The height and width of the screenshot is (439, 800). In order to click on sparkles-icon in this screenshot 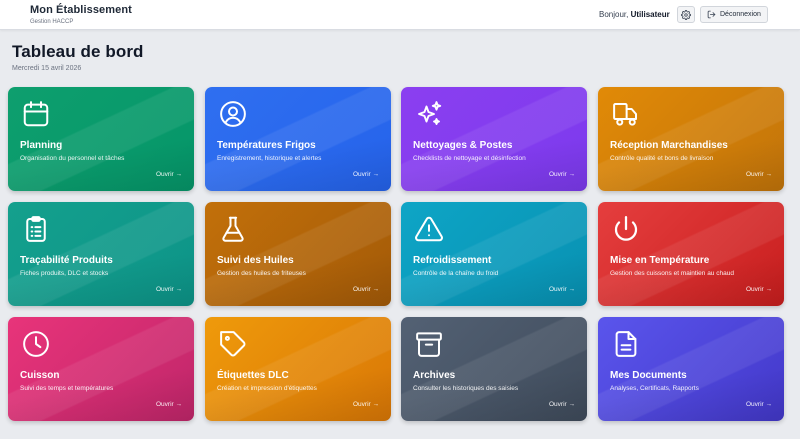, I will do `click(429, 114)`.